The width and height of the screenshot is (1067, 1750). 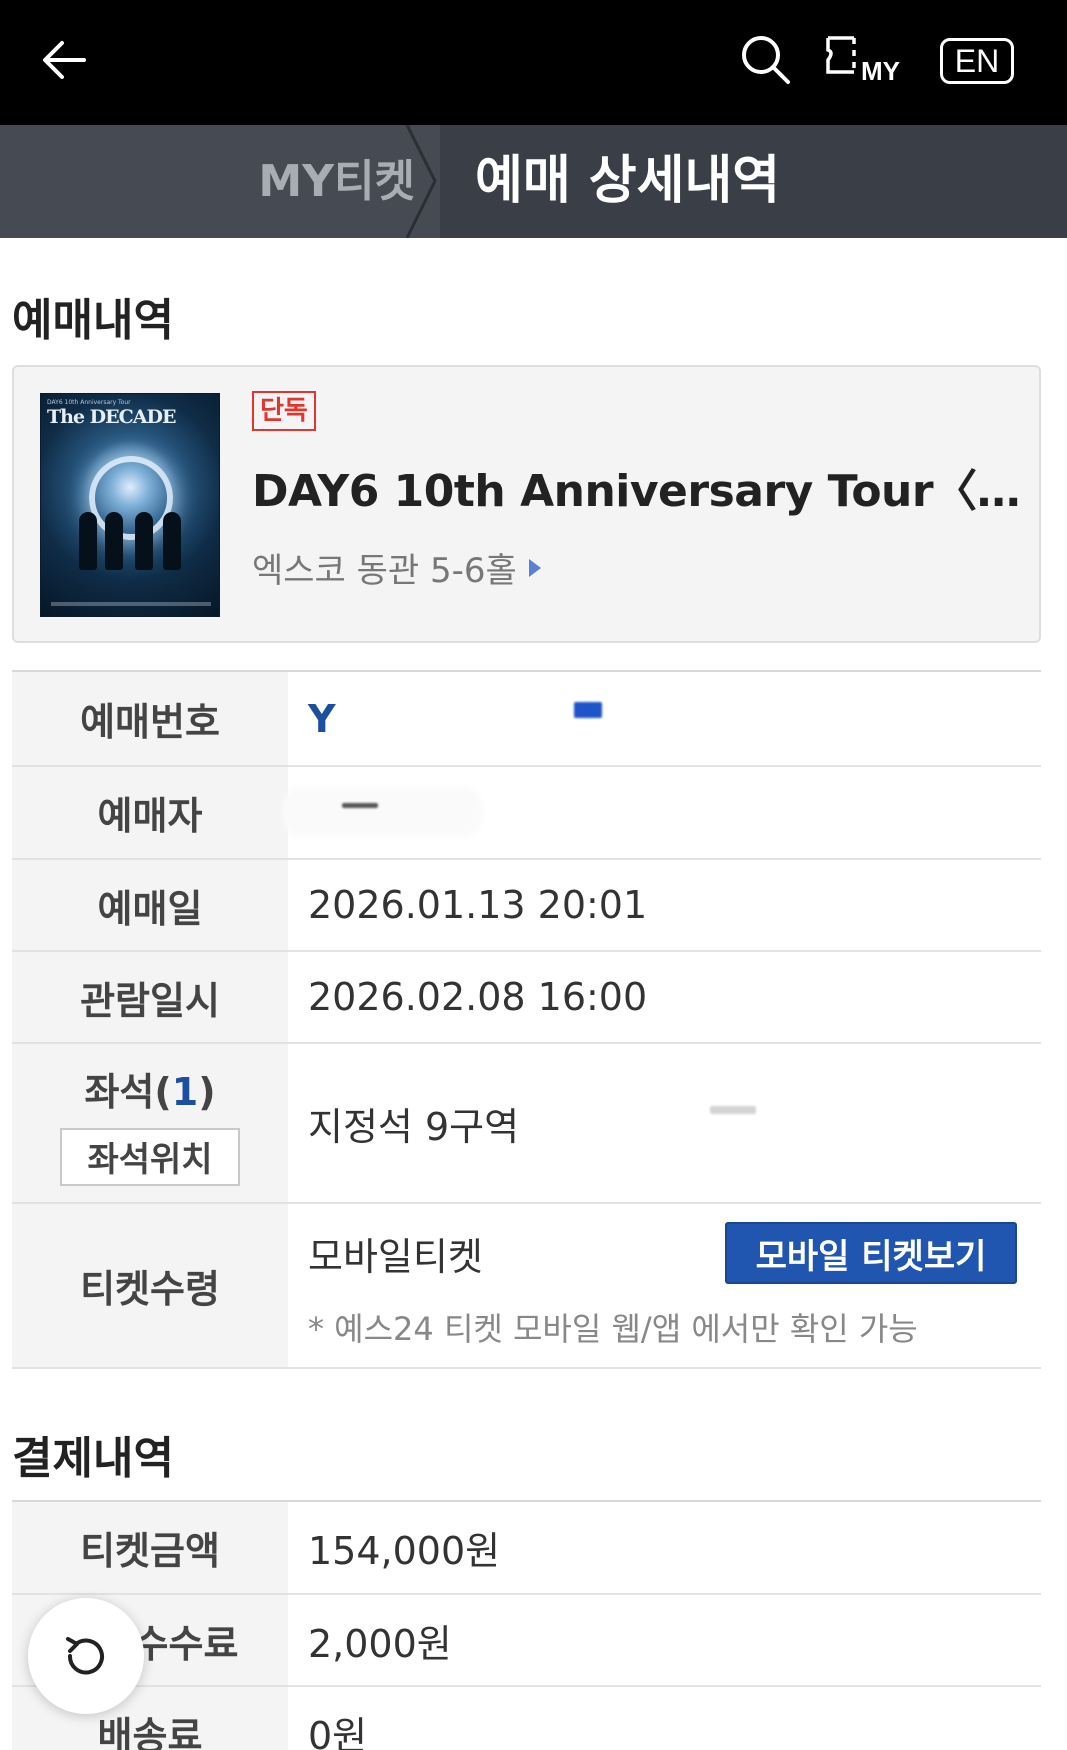 I want to click on booking-section-title: 예매내역, so click(x=93, y=320).